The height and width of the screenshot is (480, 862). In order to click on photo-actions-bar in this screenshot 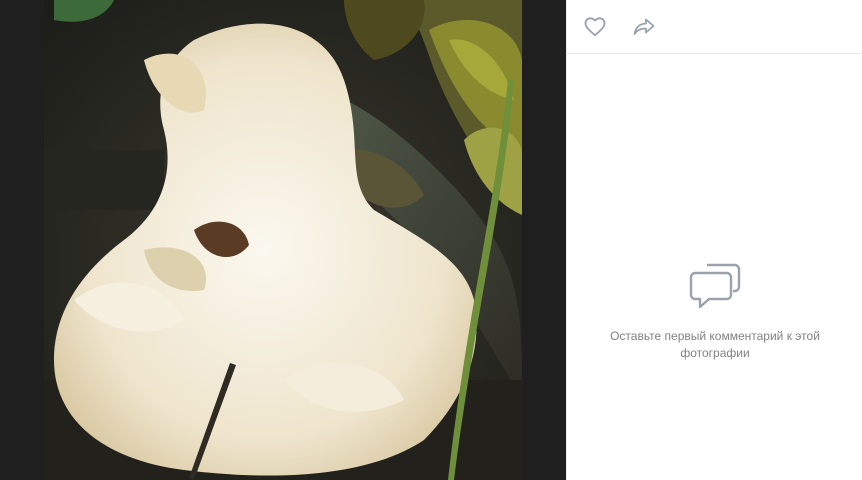, I will do `click(714, 27)`.